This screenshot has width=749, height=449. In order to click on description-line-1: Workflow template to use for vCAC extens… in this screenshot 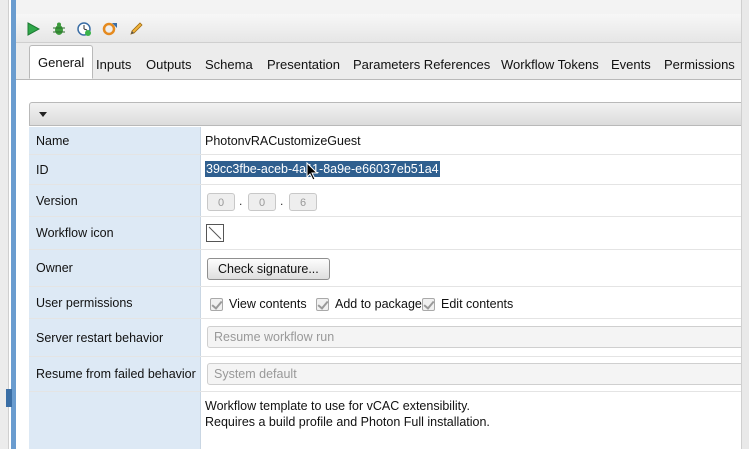, I will do `click(337, 406)`.